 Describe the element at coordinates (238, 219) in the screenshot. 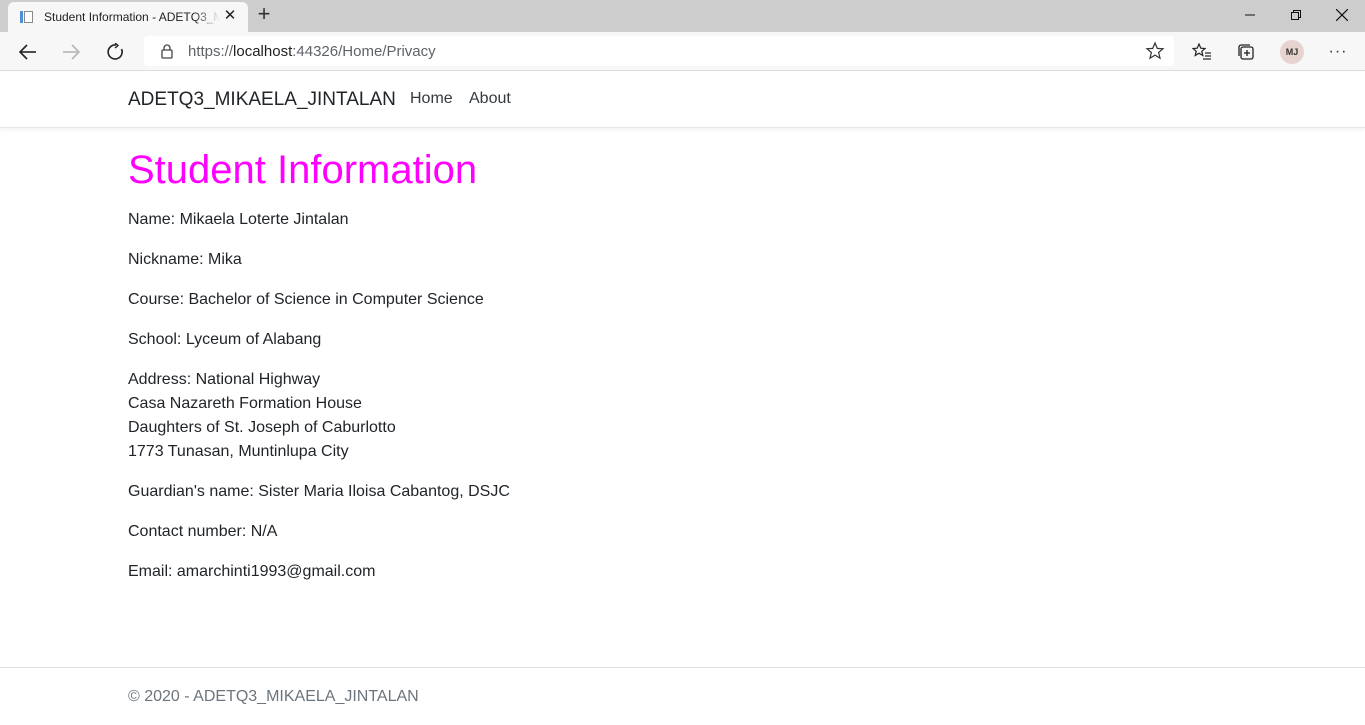

I see `name-text: Name: Mikaela Loterte Jintalan` at that location.